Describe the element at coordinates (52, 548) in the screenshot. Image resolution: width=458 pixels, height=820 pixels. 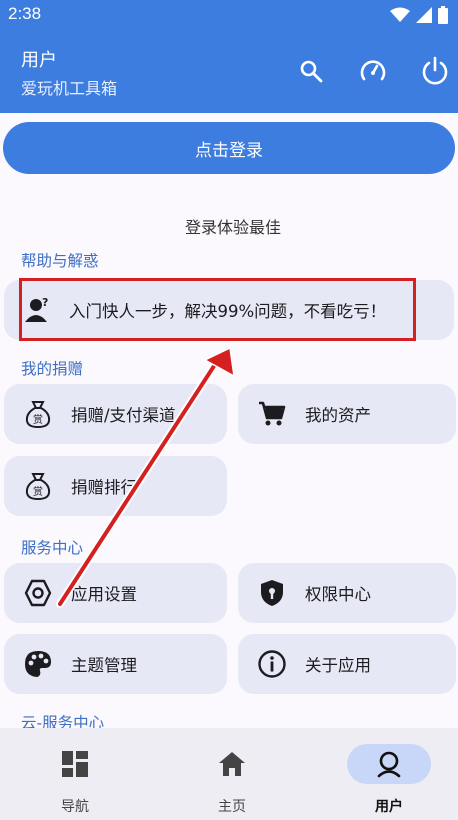
I see `section-service-title: 服务中心` at that location.